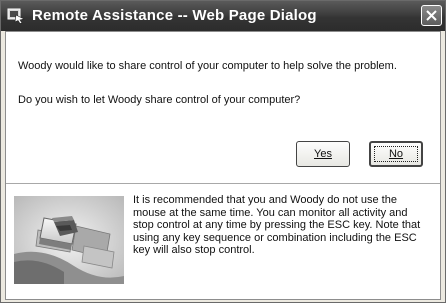  What do you see at coordinates (69, 240) in the screenshot?
I see `esc-key-illustration` at bounding box center [69, 240].